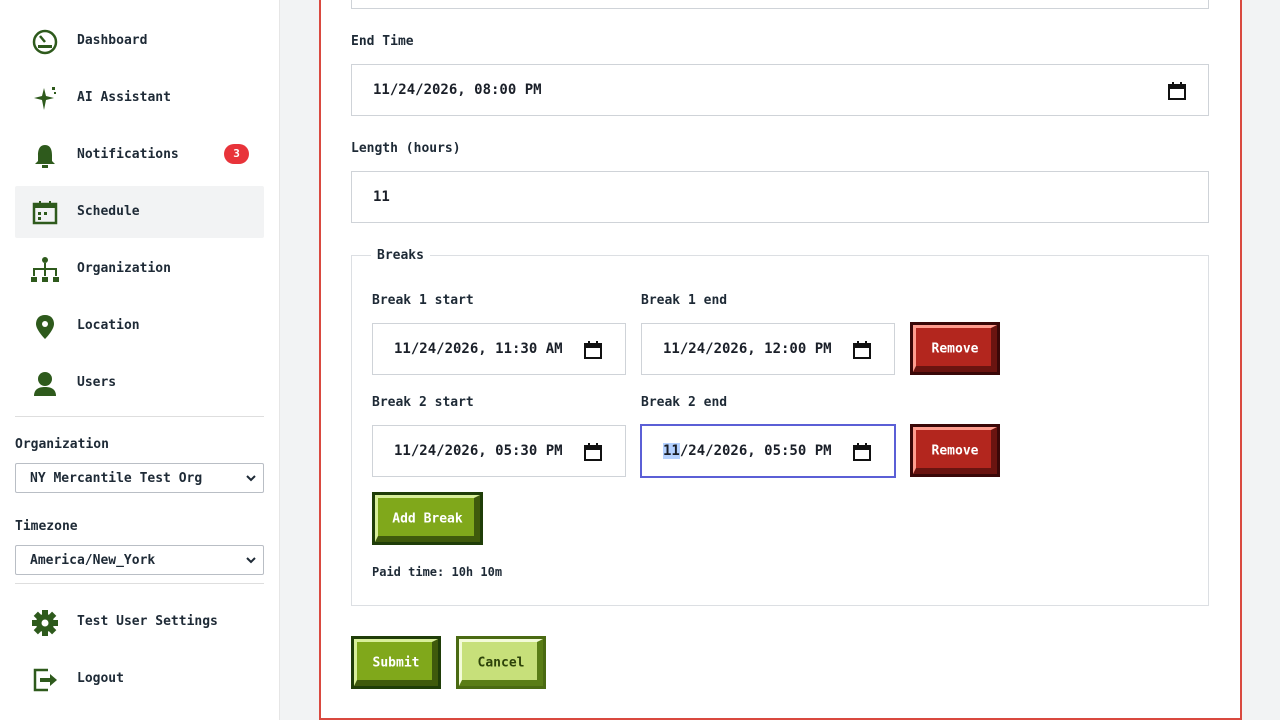  I want to click on logout-icon, so click(45, 680).